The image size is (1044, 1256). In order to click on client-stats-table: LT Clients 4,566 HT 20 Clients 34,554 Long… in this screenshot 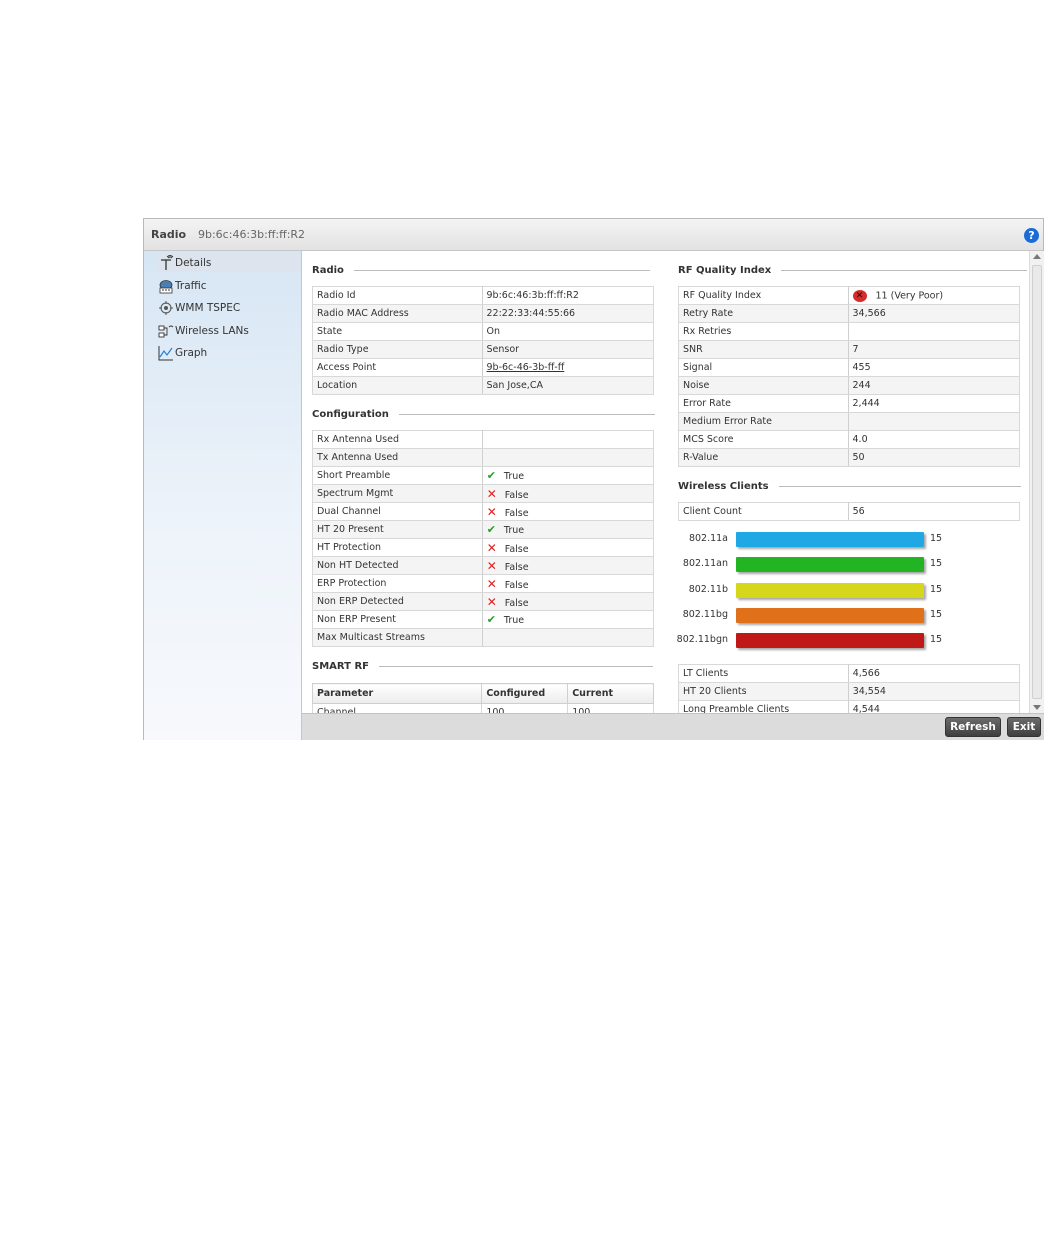, I will do `click(849, 688)`.